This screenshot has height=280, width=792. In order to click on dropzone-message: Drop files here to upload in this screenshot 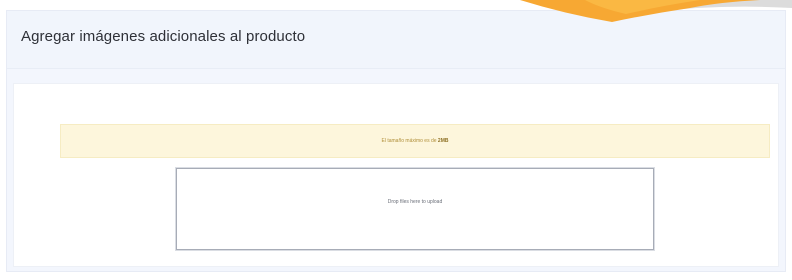, I will do `click(415, 202)`.